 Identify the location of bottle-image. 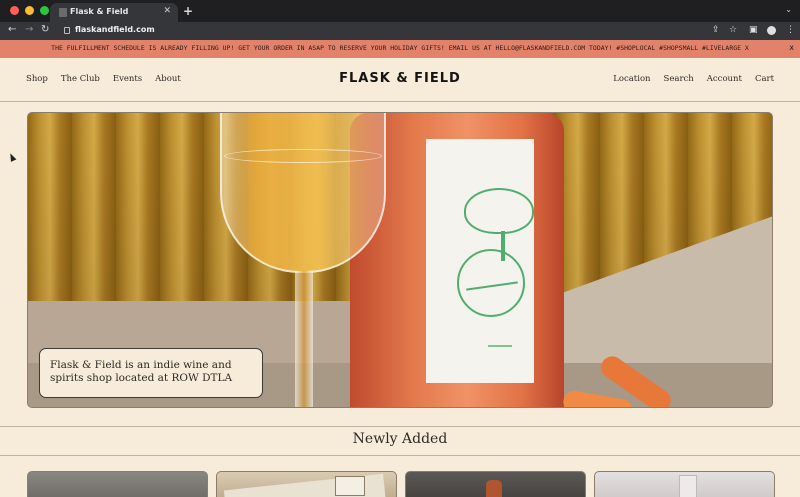
(494, 488).